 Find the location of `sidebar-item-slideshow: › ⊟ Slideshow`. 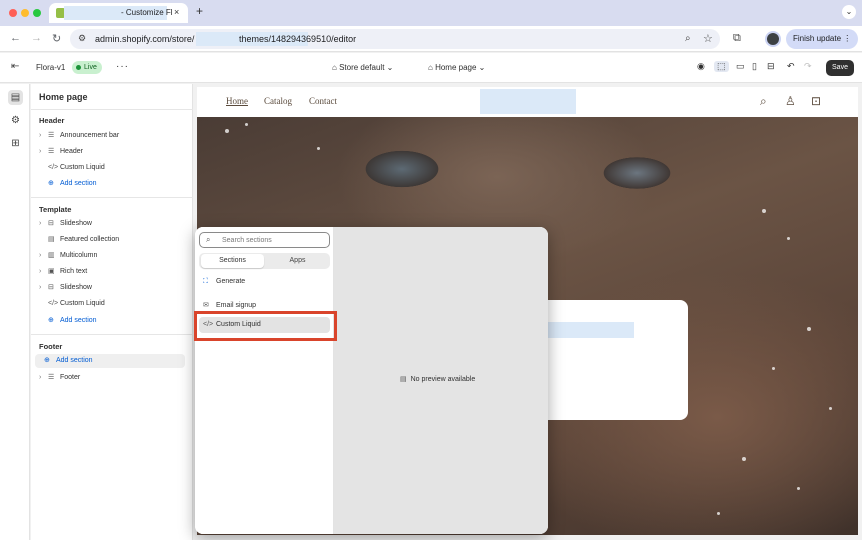

sidebar-item-slideshow: › ⊟ Slideshow is located at coordinates (112, 224).